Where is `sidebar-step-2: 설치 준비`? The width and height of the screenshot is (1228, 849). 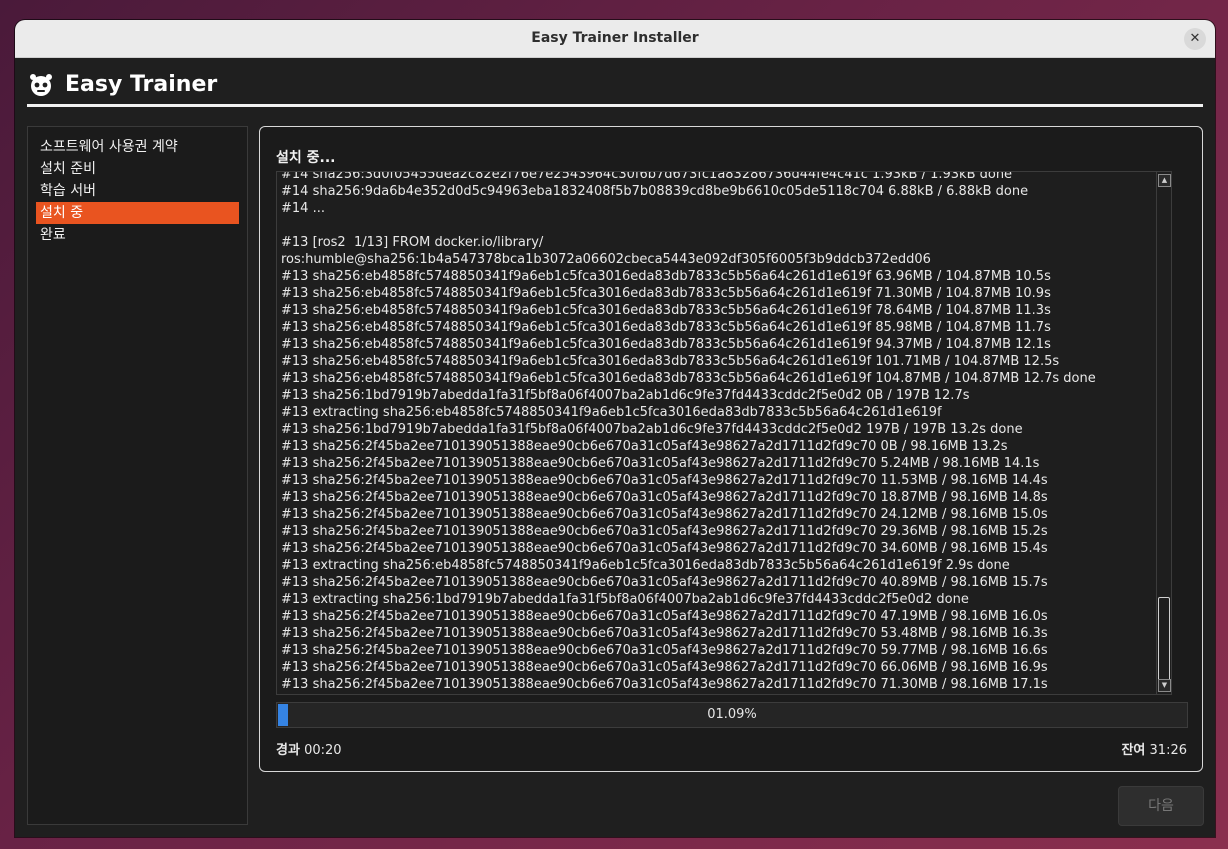
sidebar-step-2: 설치 준비 is located at coordinates (137, 169).